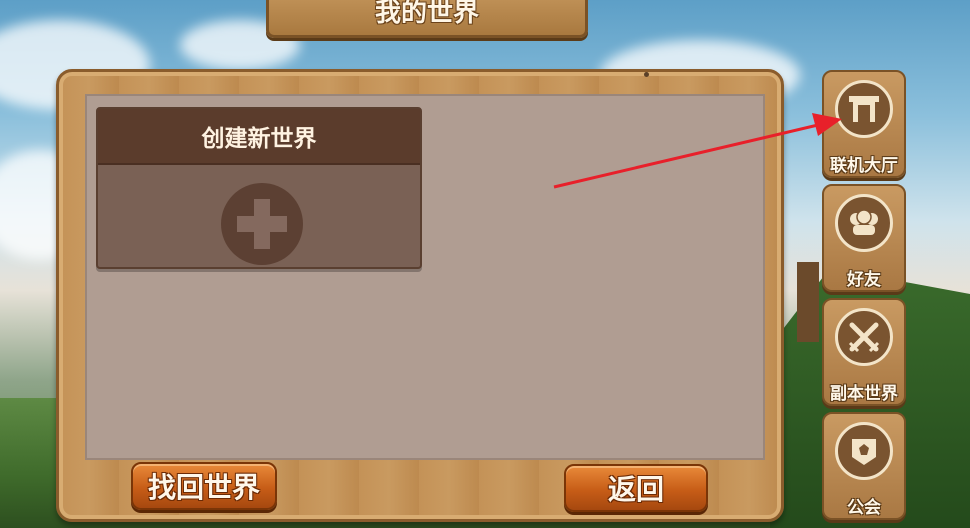 The height and width of the screenshot is (528, 970). I want to click on page-title: 我的世界, so click(426, 14).